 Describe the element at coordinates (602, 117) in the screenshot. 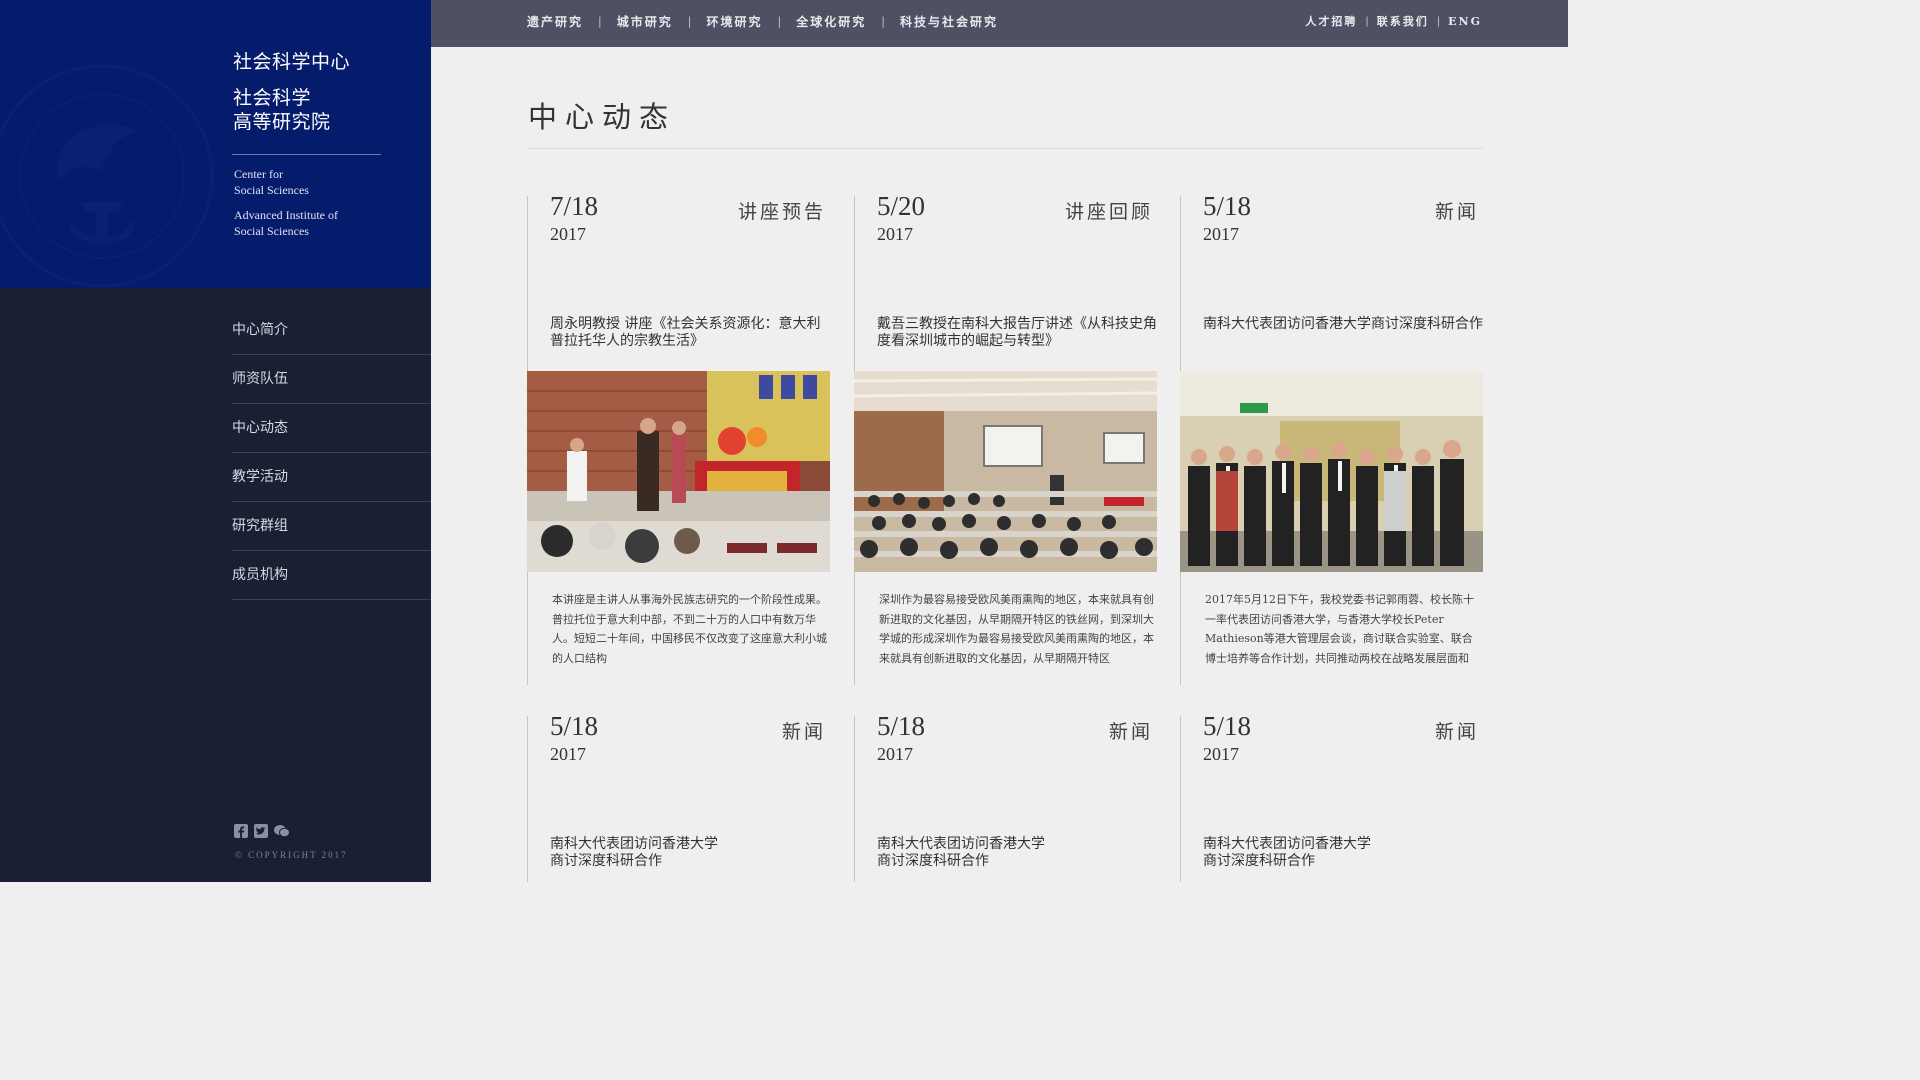

I see `page-title: 中心动态` at that location.